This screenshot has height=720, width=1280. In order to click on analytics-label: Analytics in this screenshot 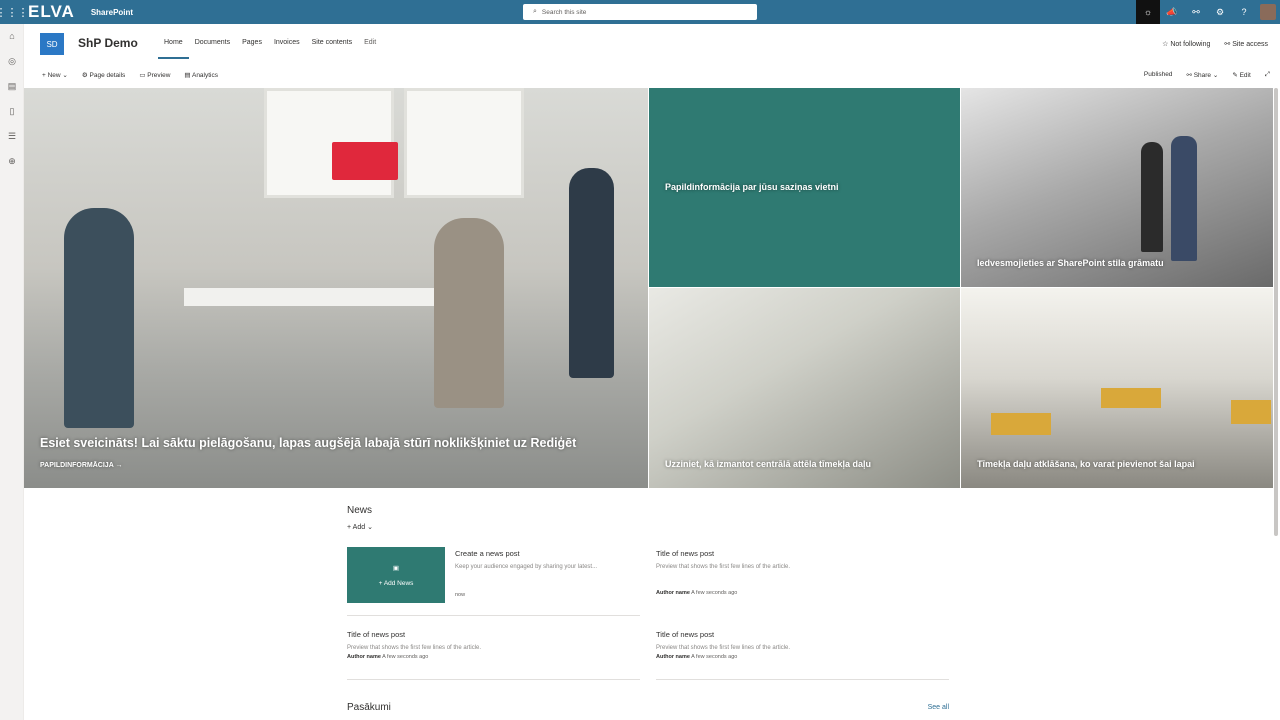, I will do `click(204, 75)`.